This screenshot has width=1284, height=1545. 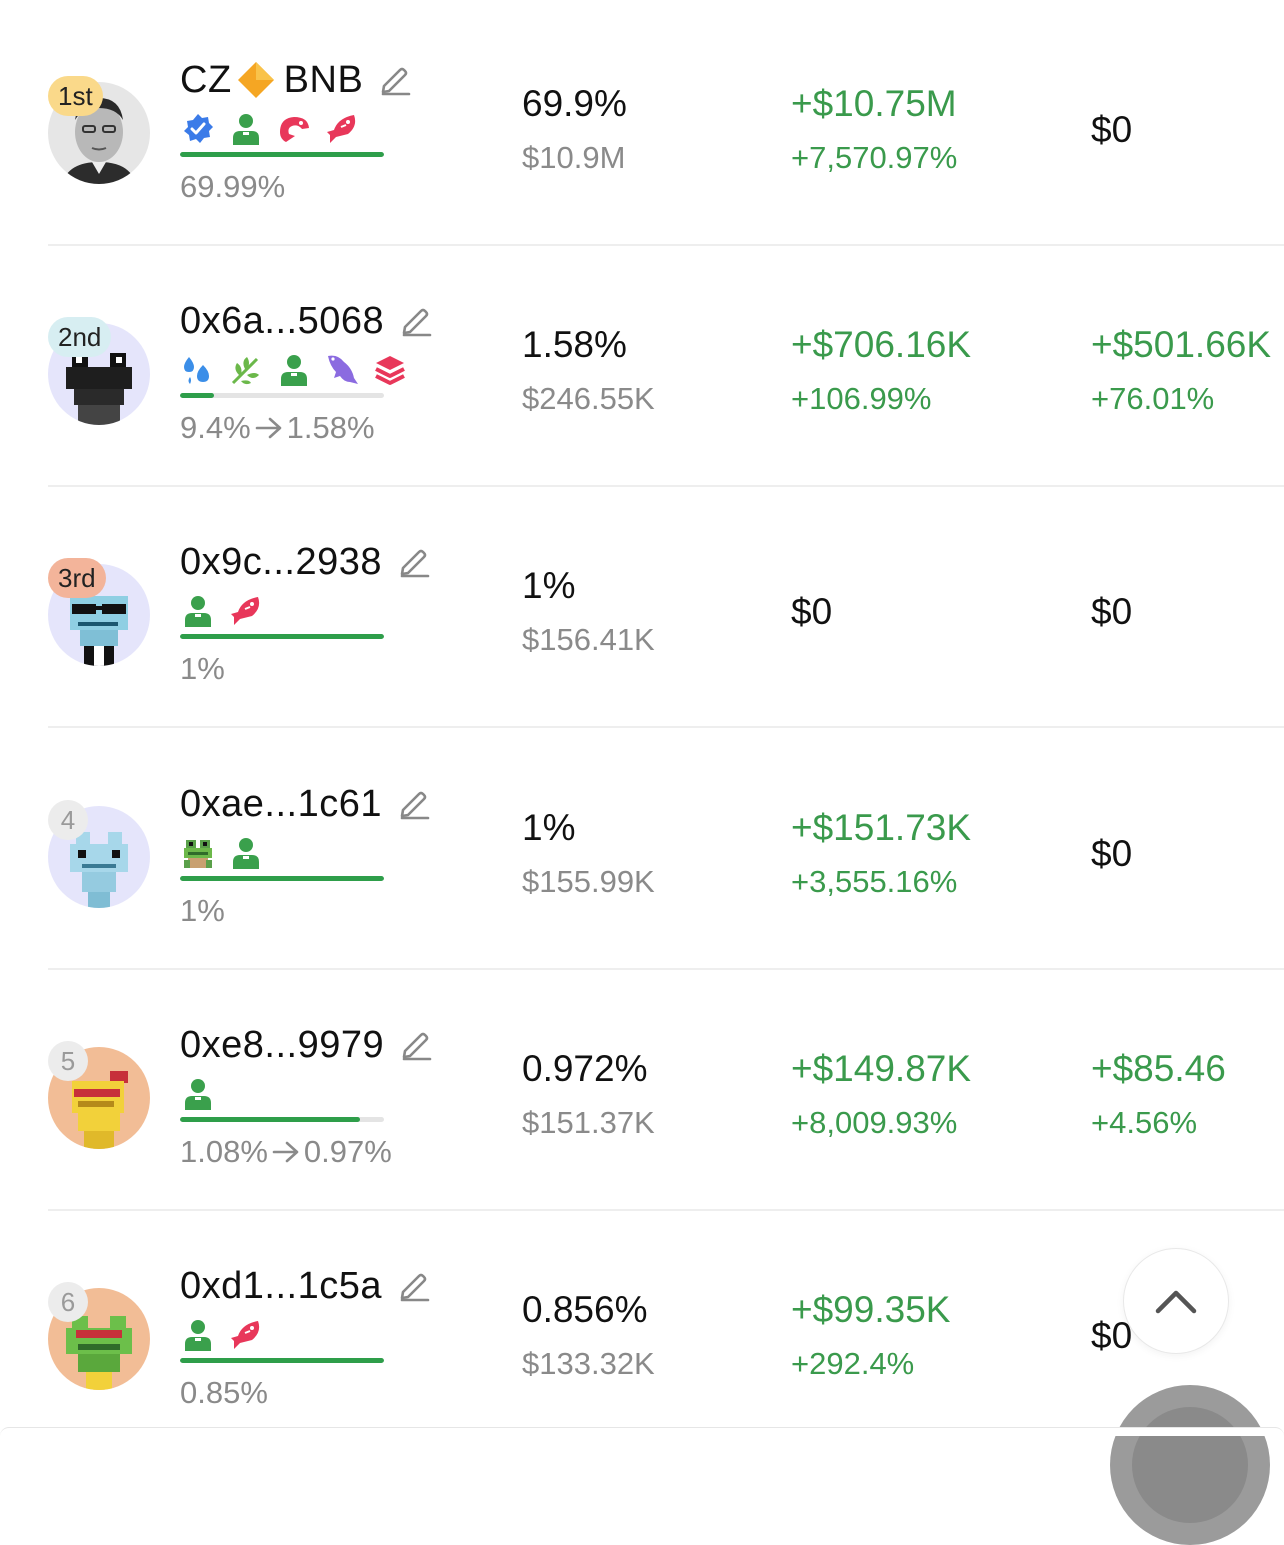 I want to click on holder-name-line: 0xae...1c61, so click(x=305, y=804).